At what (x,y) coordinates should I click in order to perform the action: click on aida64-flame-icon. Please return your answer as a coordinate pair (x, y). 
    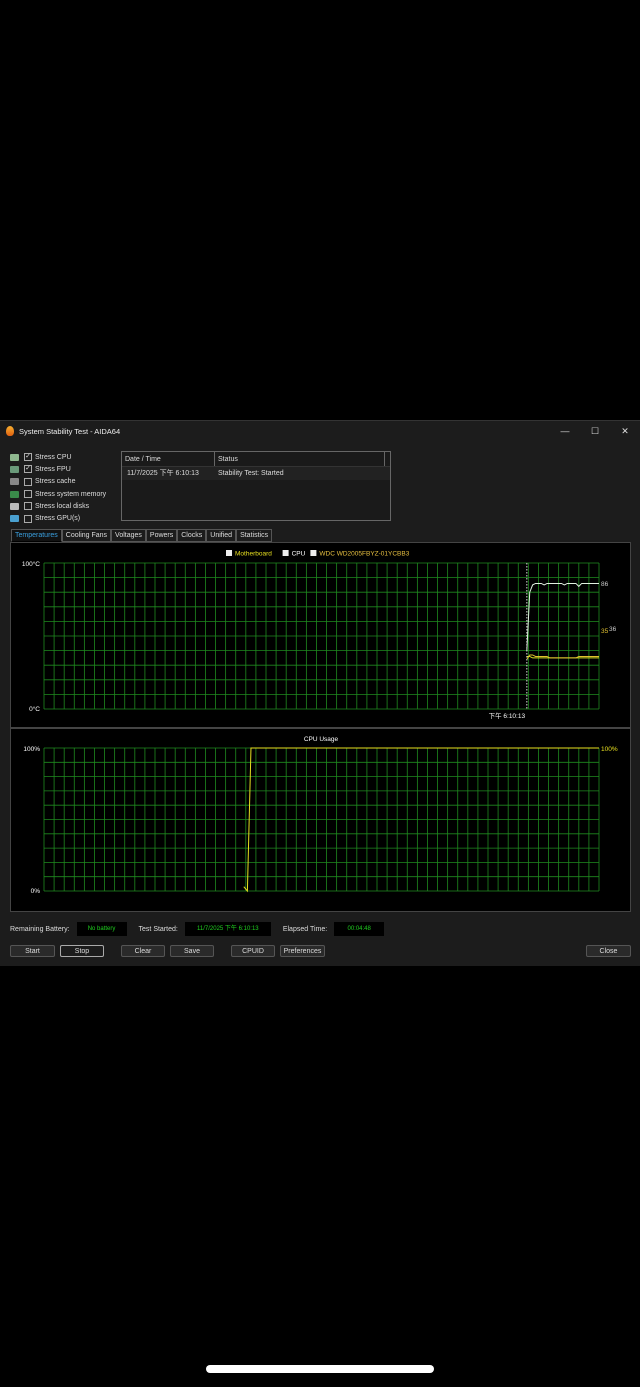
    Looking at the image, I should click on (10, 431).